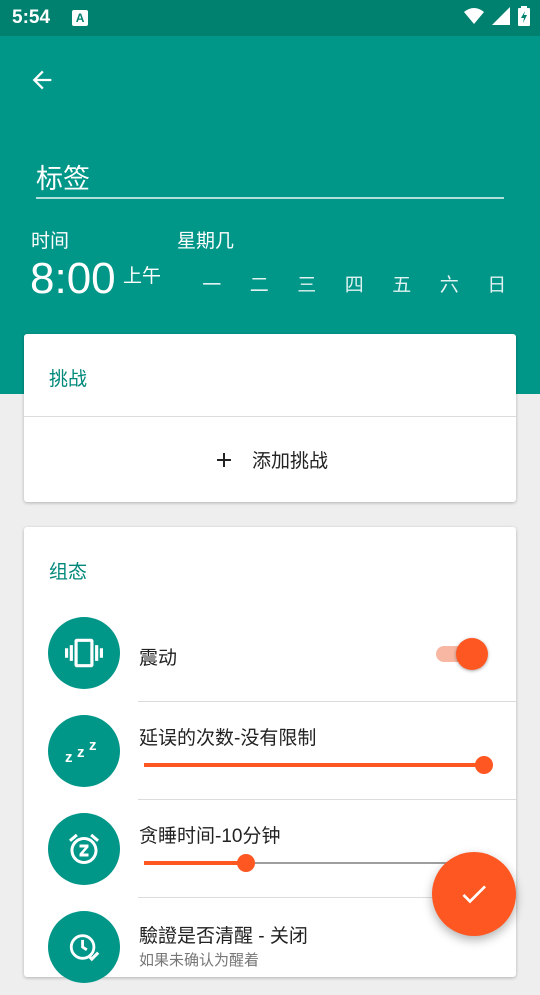  I want to click on vibrate-toggle, so click(462, 654).